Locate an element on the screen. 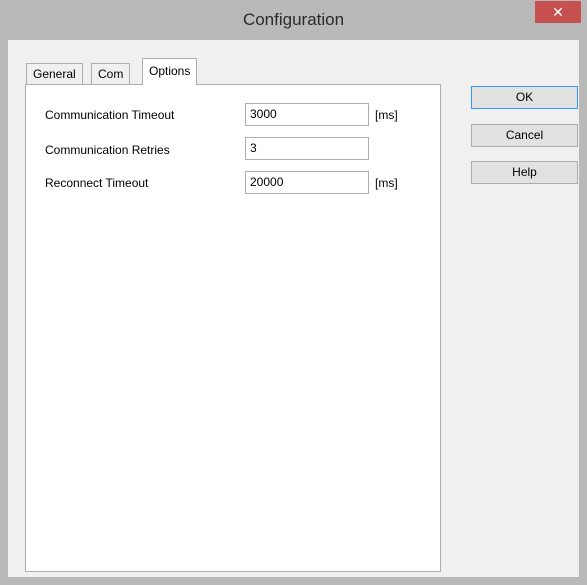 This screenshot has width=587, height=585. reconnect-timeout-label: Reconnect Timeout is located at coordinates (97, 183).